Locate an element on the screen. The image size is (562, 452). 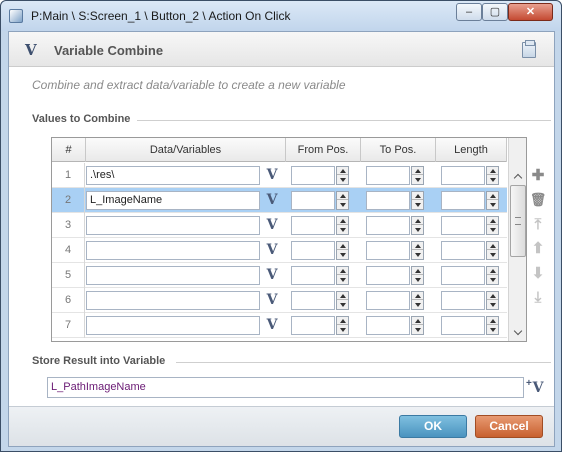
cancel-button: Cancel is located at coordinates (509, 426).